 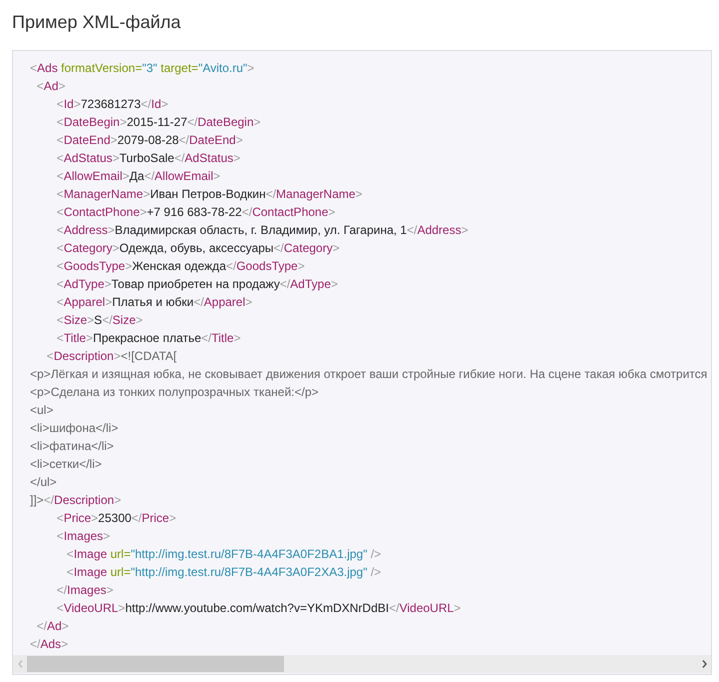 I want to click on code-line: <ul>, so click(x=42, y=410).